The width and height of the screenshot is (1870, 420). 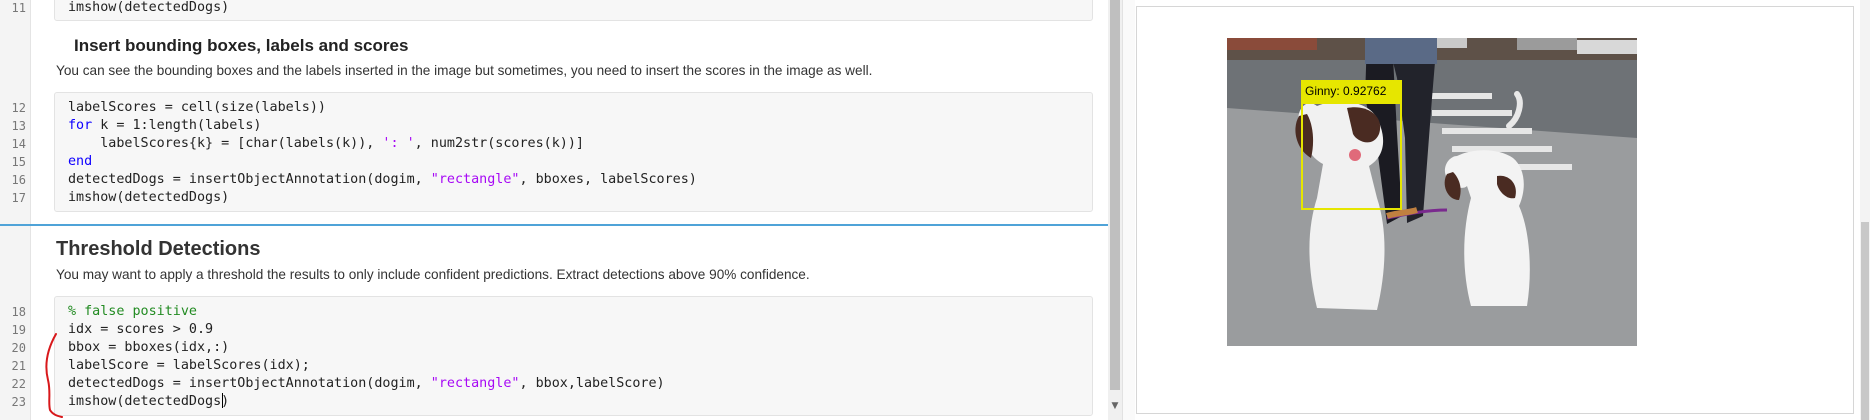 I want to click on scroll-down-arrow-icon: ▼, so click(x=1115, y=406).